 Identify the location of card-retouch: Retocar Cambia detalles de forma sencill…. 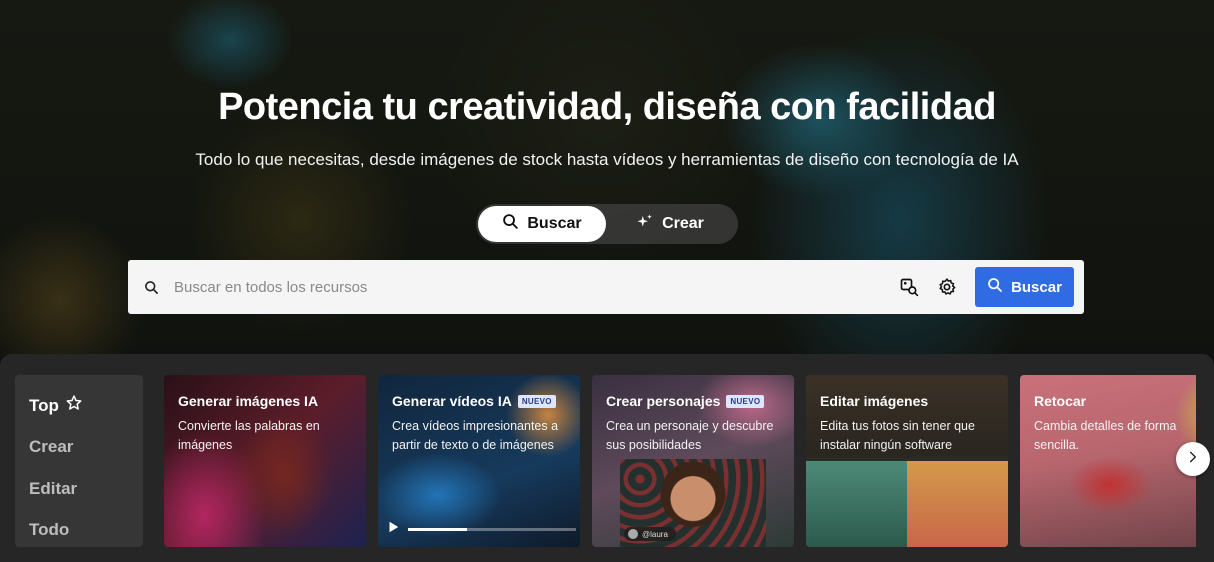
(1108, 461).